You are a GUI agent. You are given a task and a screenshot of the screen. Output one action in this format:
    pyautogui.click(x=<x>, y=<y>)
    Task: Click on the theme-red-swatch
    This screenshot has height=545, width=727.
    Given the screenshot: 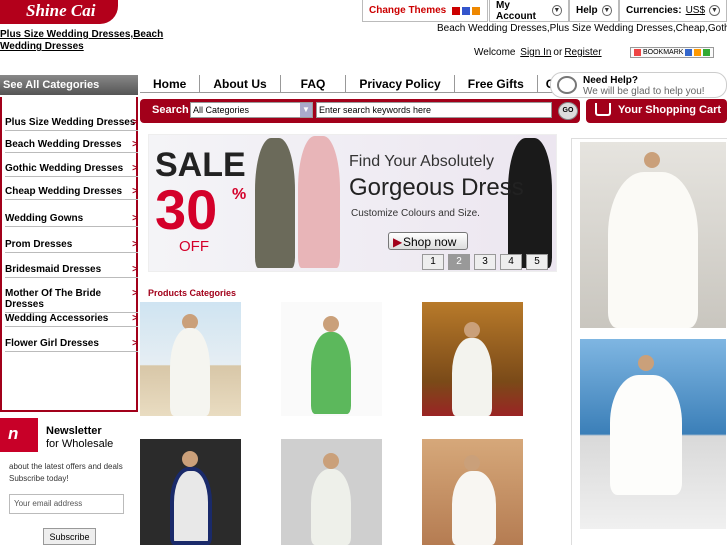 What is the action you would take?
    pyautogui.click(x=456, y=10)
    